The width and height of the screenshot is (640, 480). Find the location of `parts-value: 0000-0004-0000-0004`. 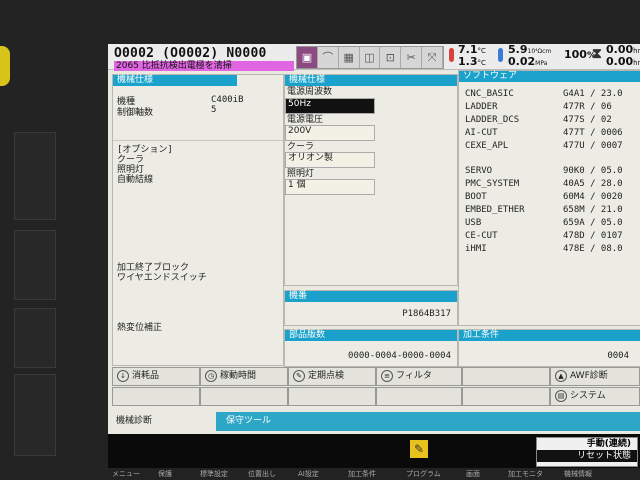

parts-value: 0000-0004-0000-0004 is located at coordinates (399, 356).